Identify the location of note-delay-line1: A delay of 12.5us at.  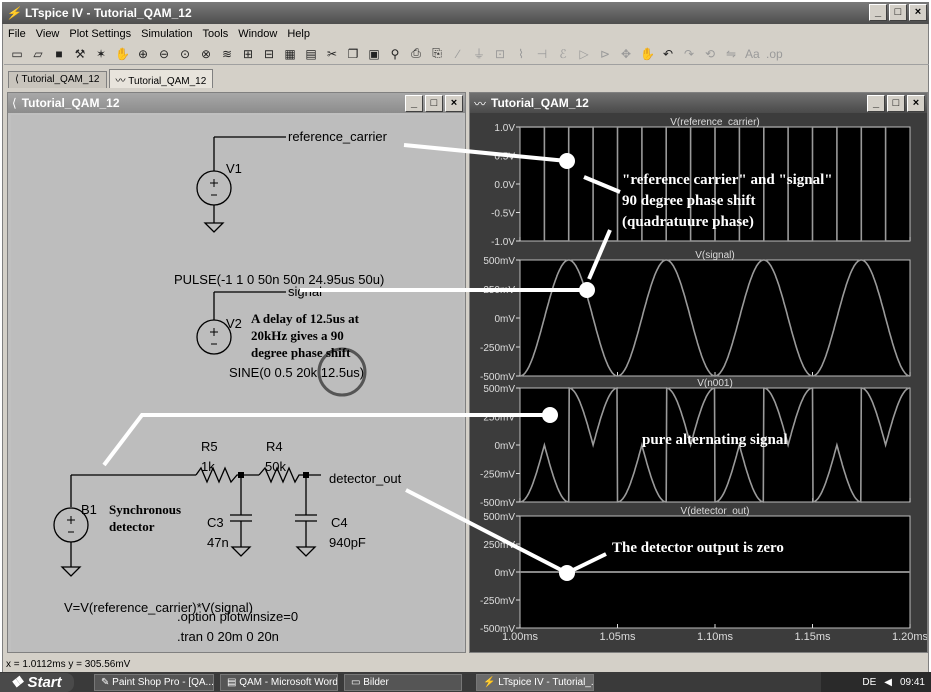
(305, 318).